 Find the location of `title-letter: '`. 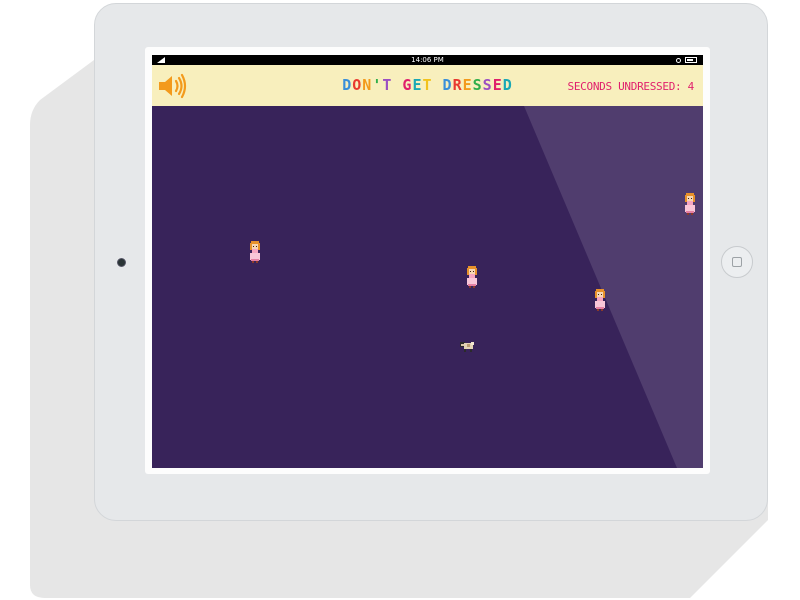

title-letter: ' is located at coordinates (377, 85).